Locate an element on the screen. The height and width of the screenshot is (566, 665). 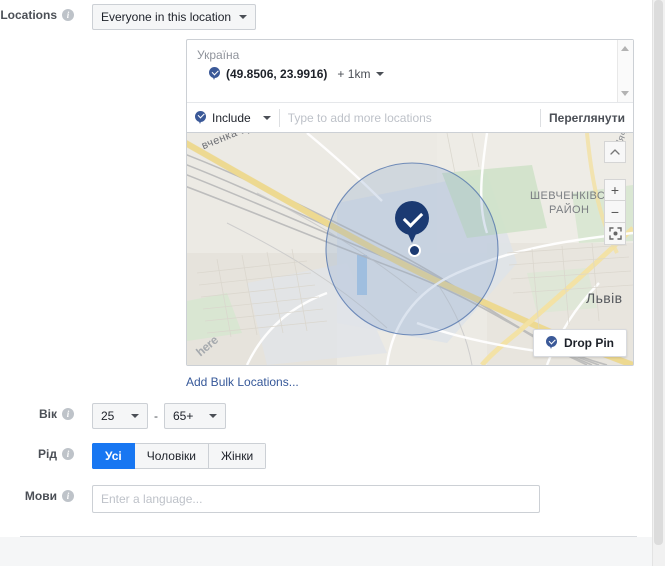
selected-locations-list: Україна (49.8506, 23.9916) + 1km is located at coordinates (410, 71).